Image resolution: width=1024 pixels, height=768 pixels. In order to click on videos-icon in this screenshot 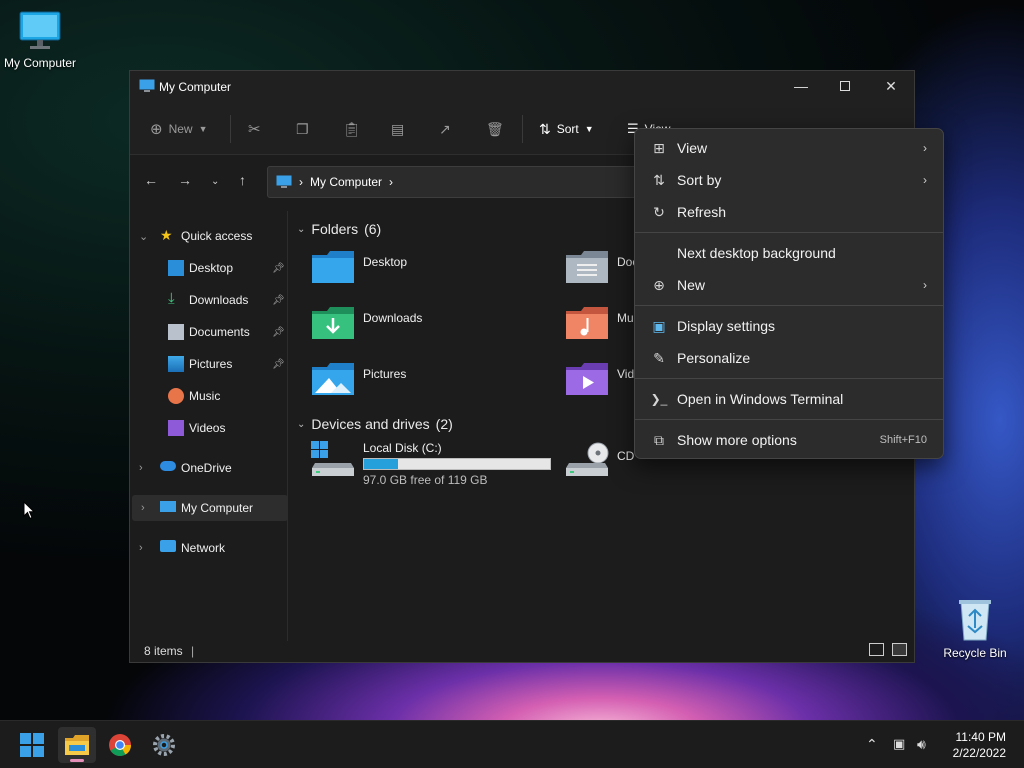, I will do `click(176, 428)`.